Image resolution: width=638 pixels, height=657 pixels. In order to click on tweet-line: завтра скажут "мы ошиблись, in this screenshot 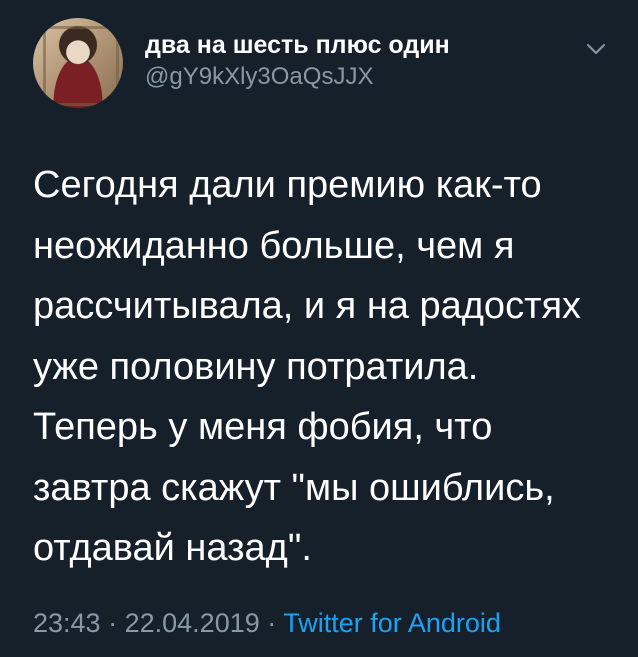, I will do `click(294, 487)`.